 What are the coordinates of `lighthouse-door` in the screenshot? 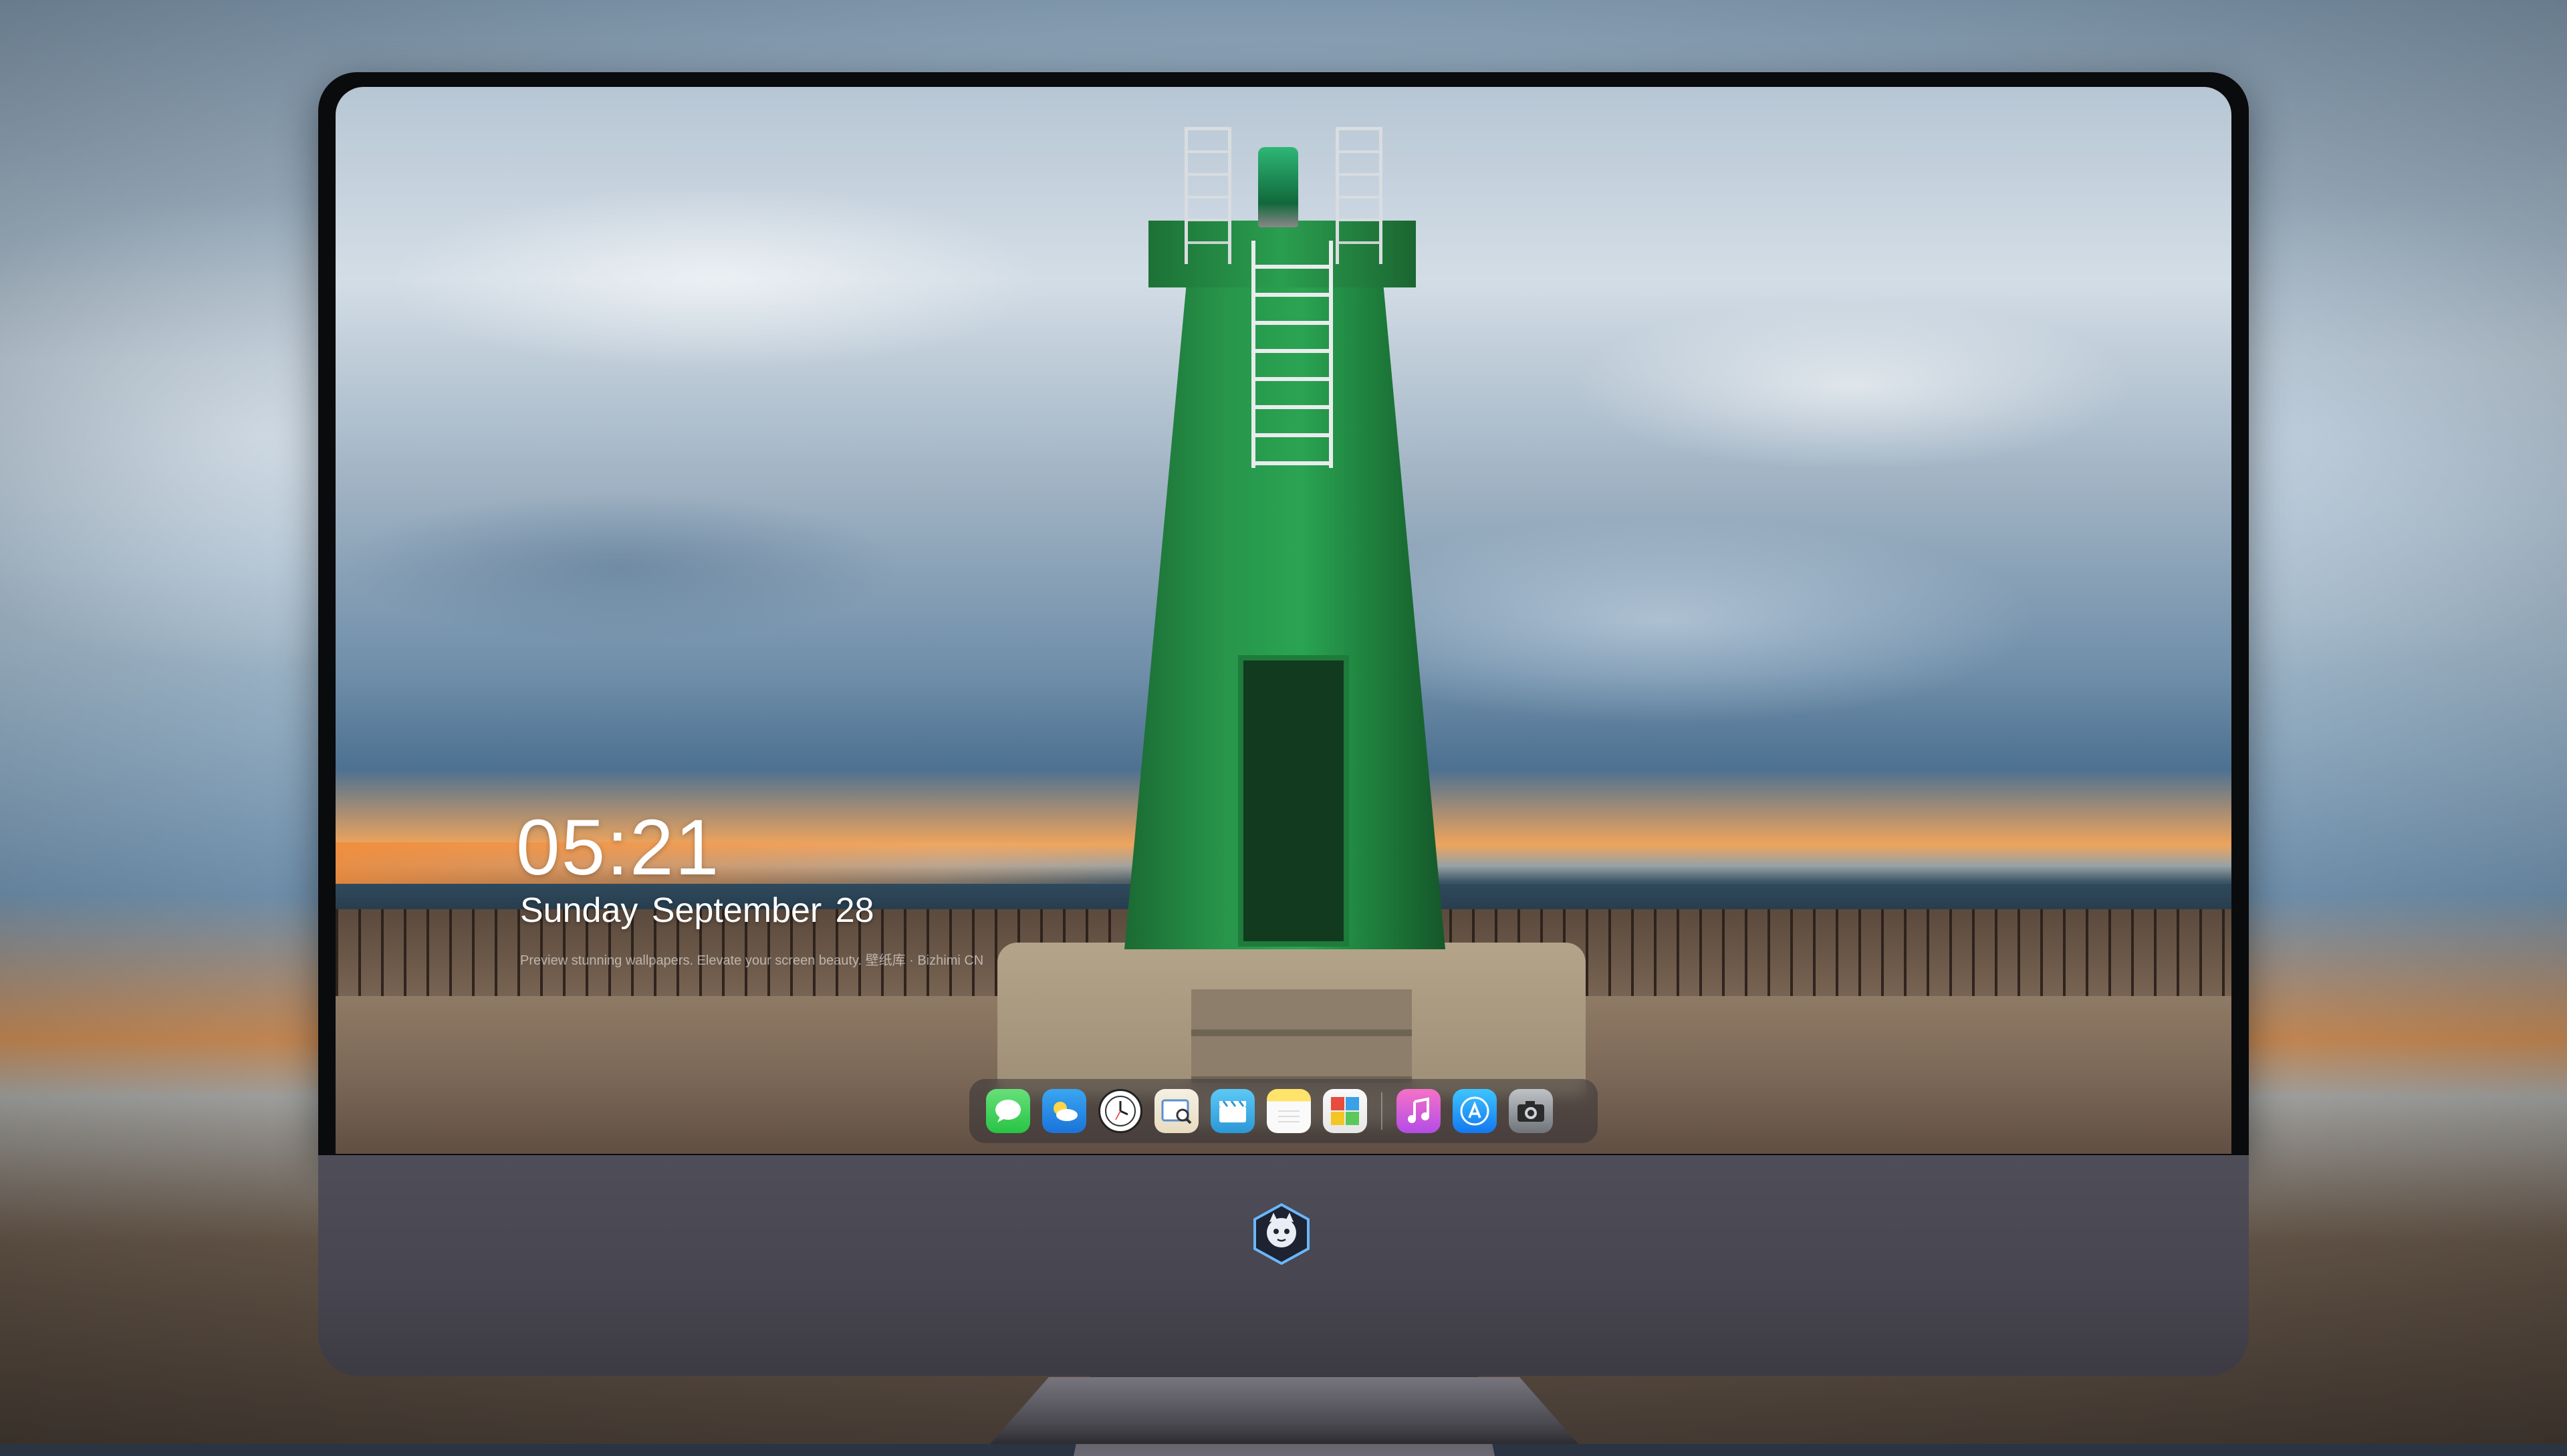 It's located at (1293, 801).